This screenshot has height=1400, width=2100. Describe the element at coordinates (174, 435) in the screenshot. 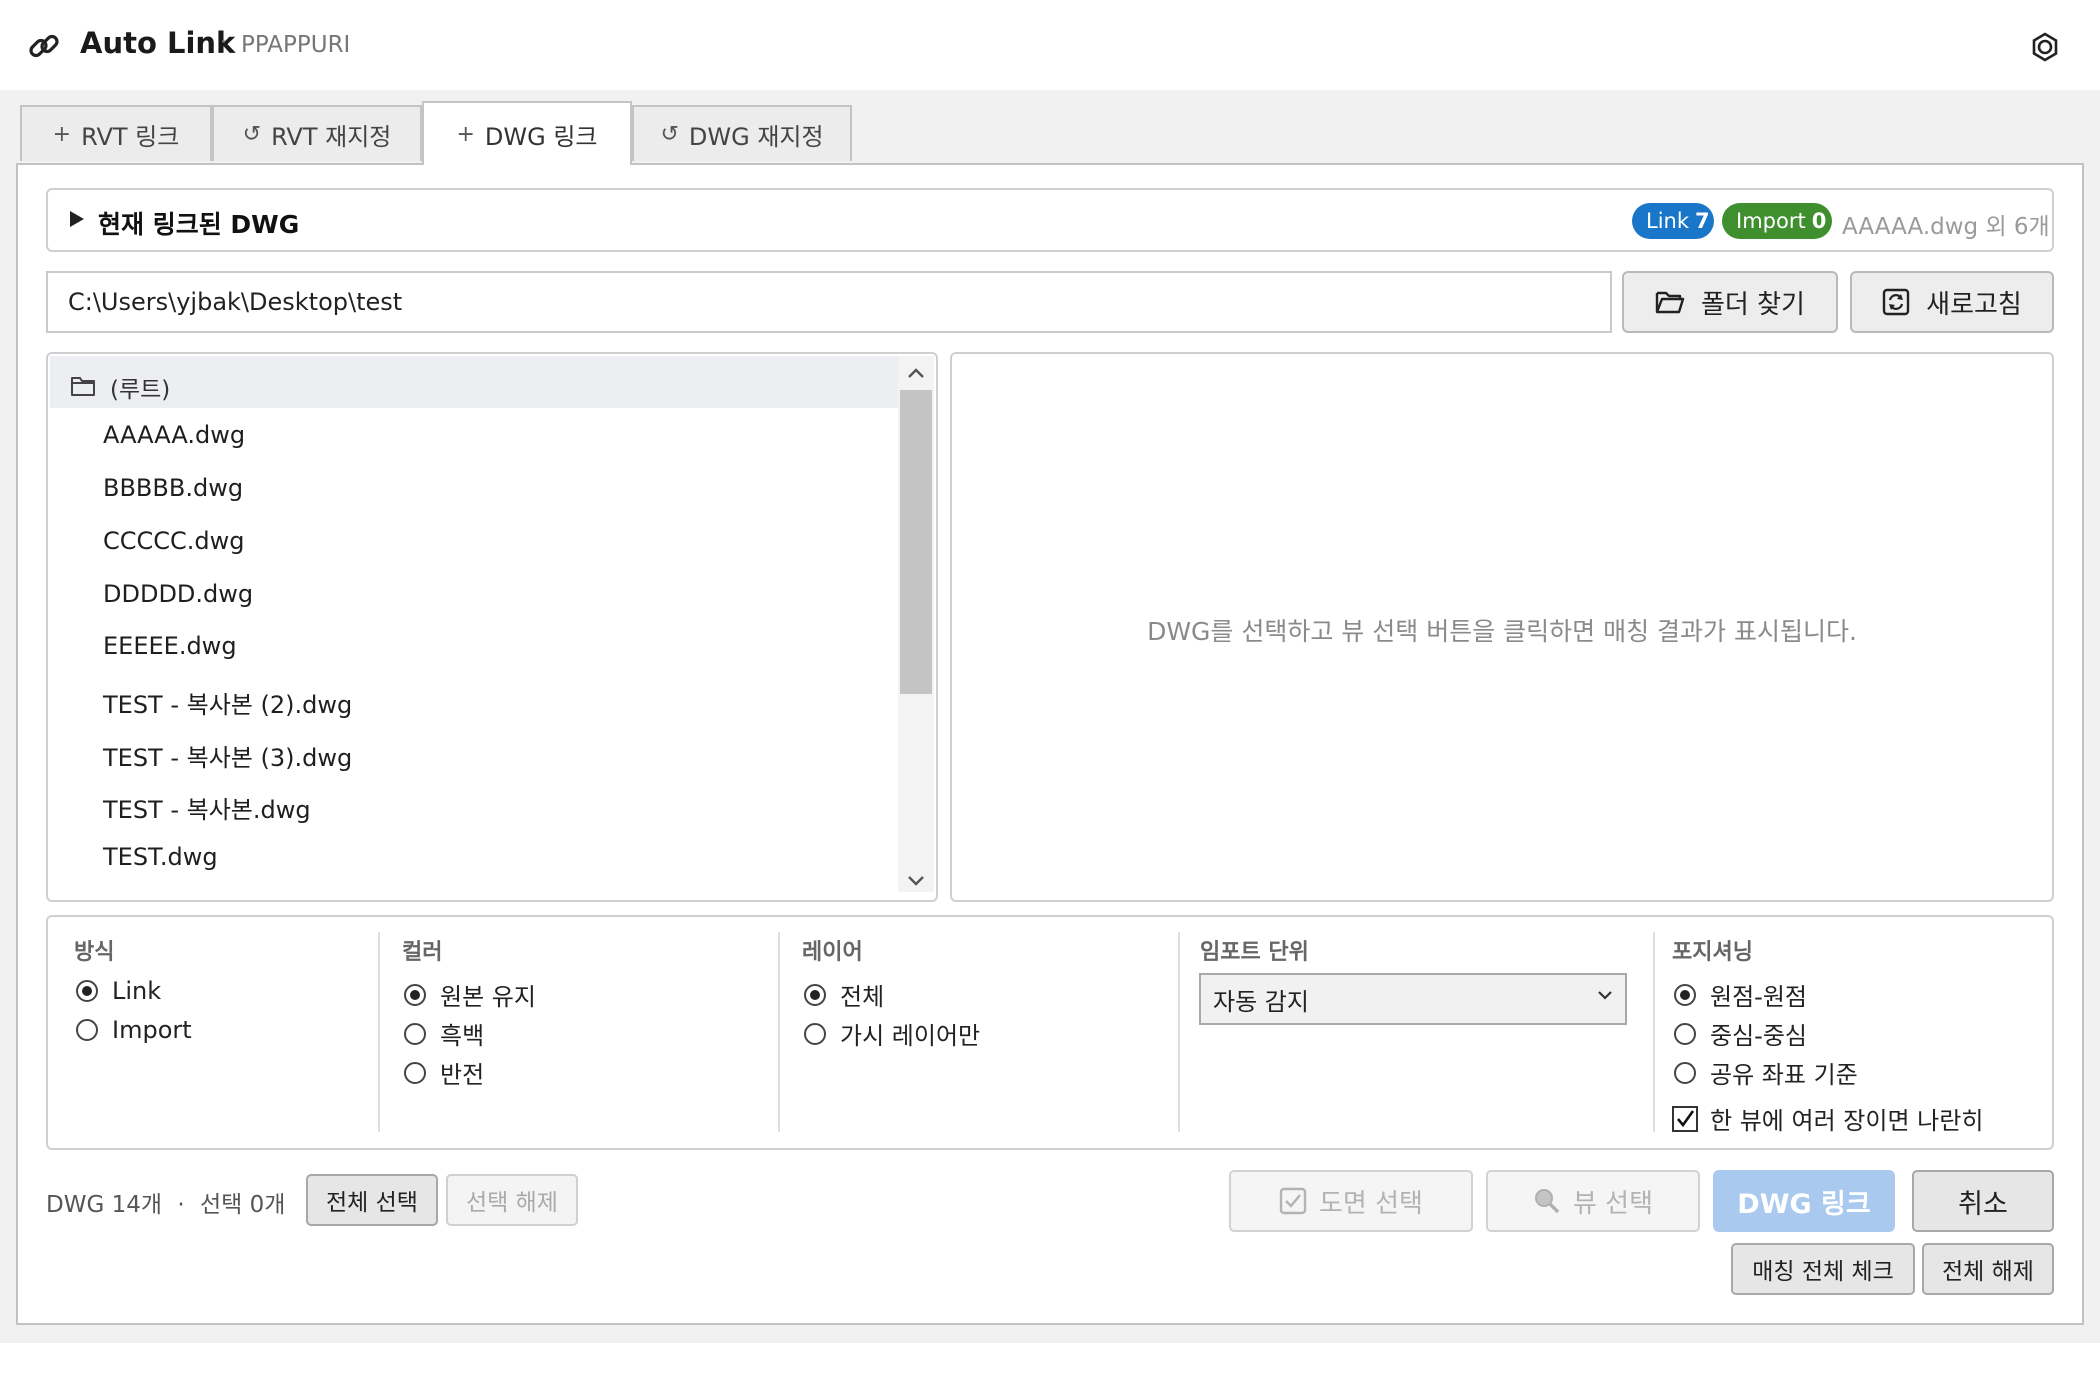

I see `tree-file-item: AAAAA.dwg` at that location.